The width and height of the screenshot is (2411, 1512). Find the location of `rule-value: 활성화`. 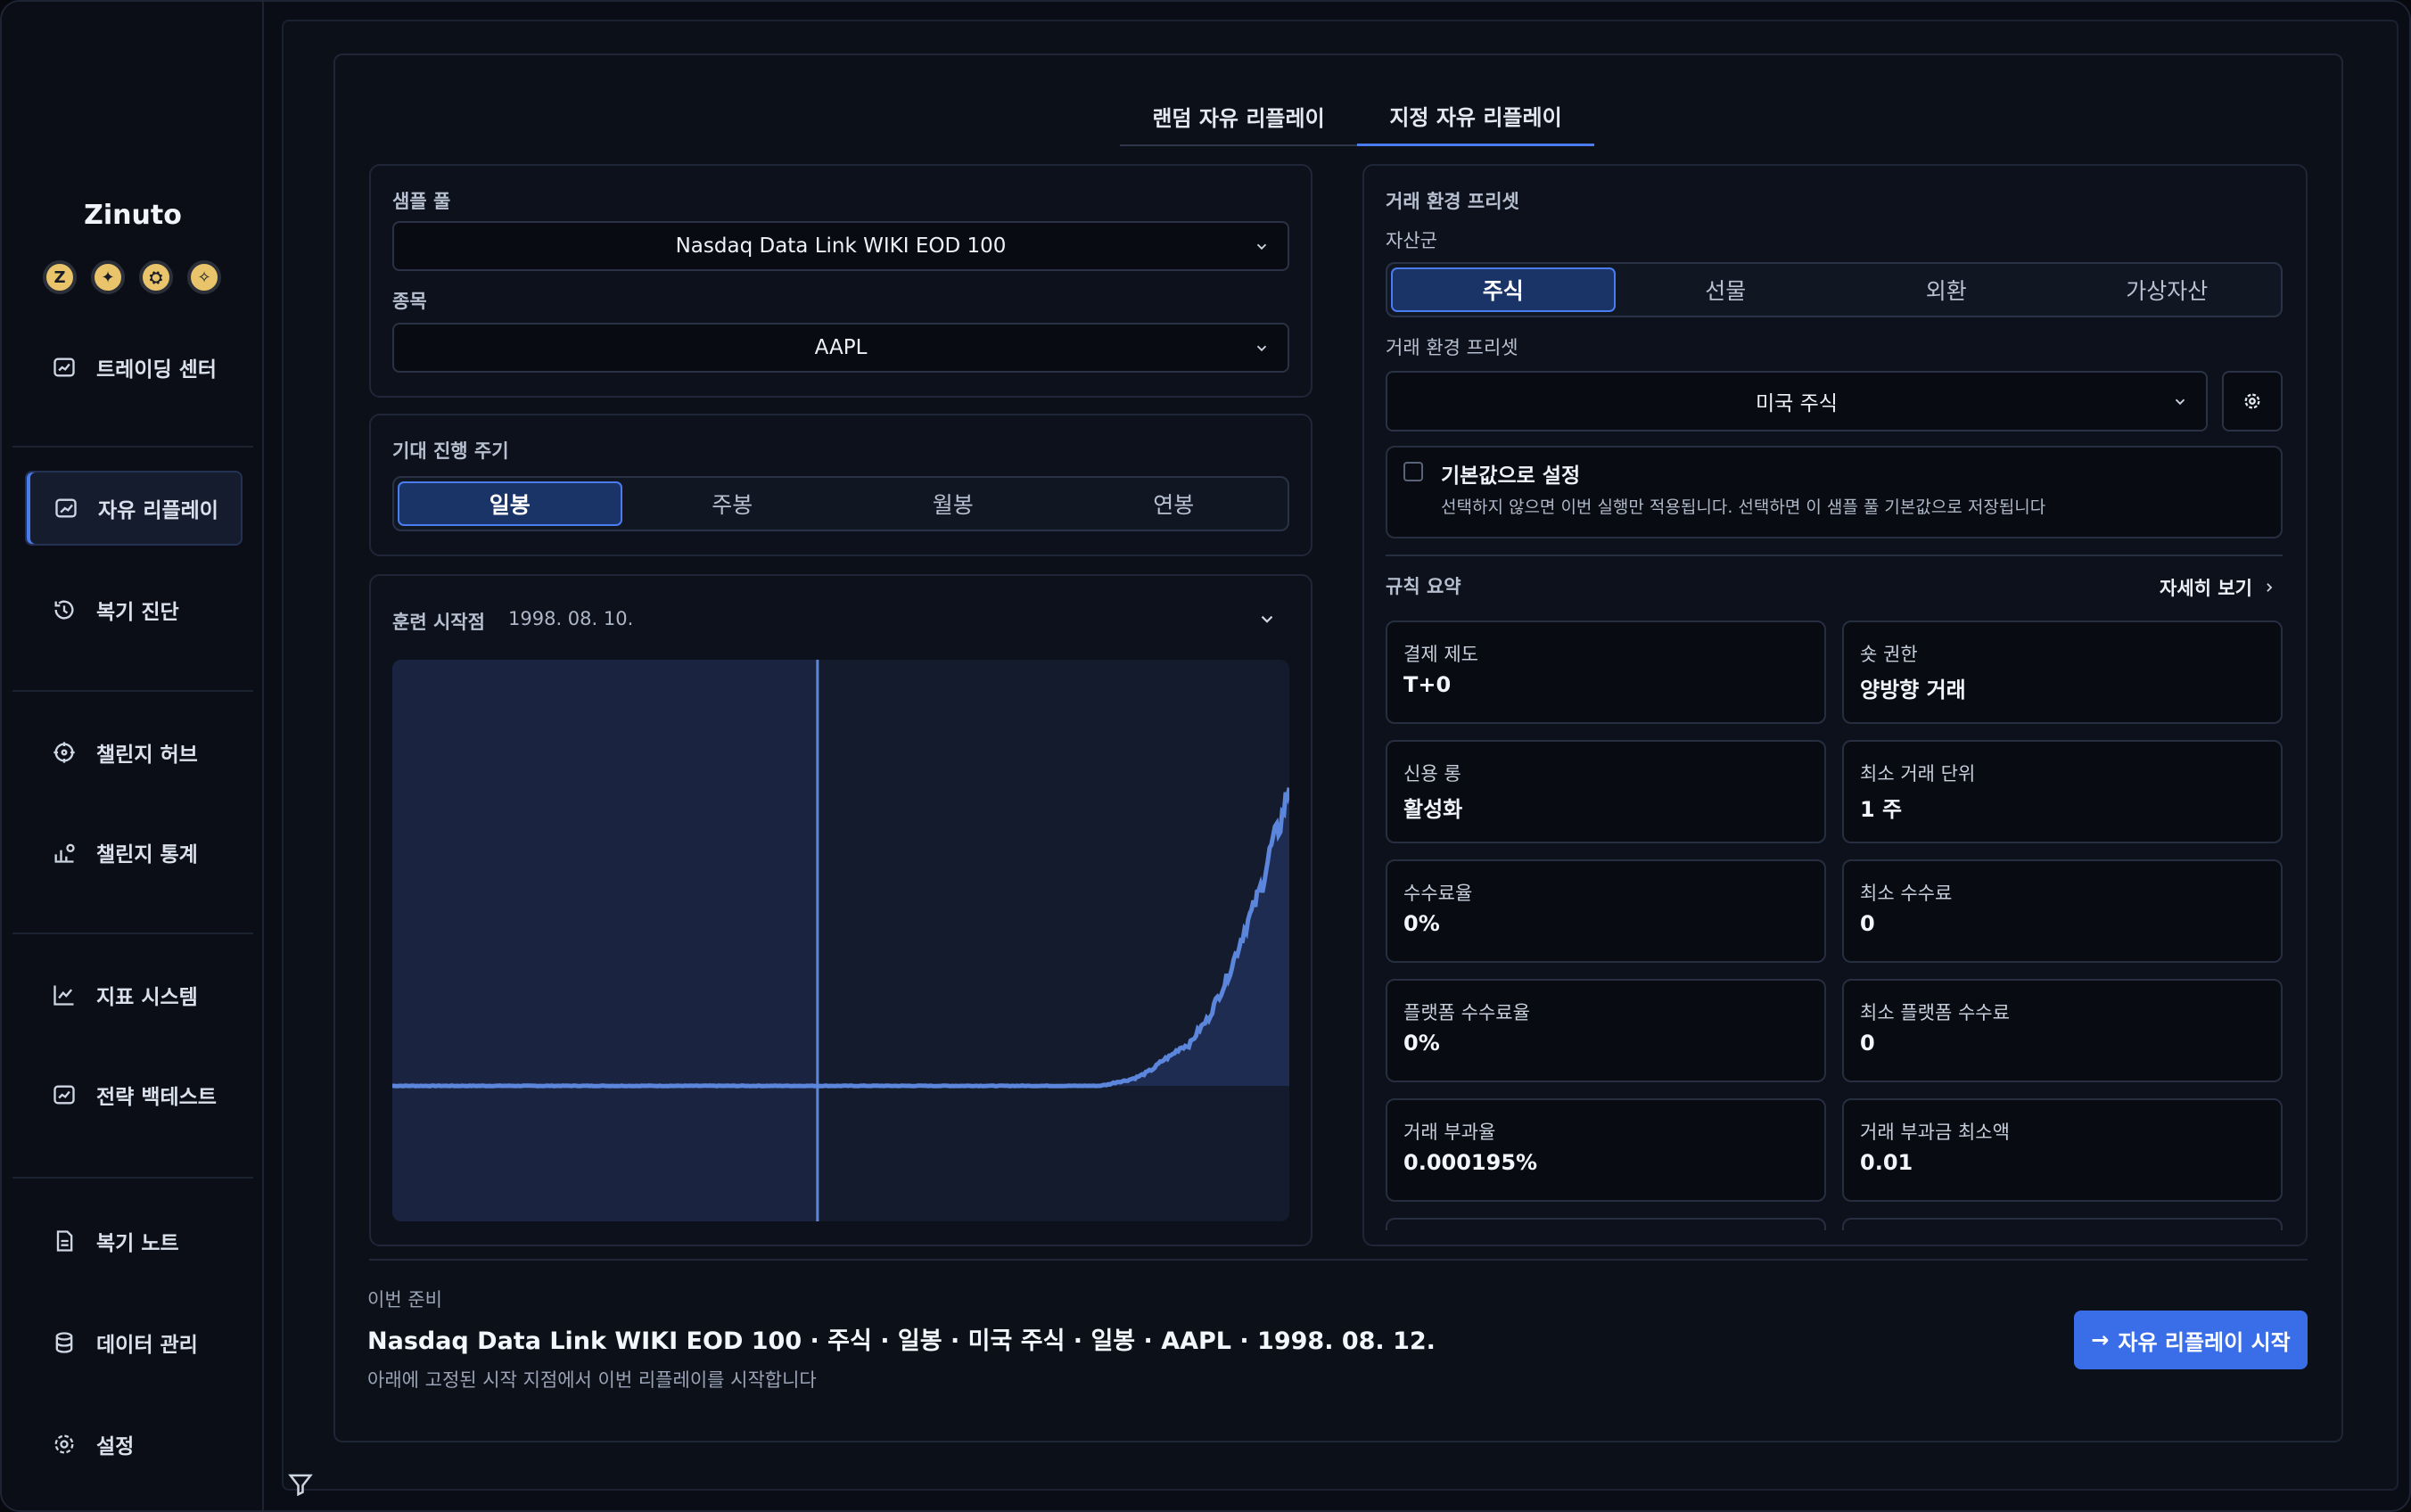

rule-value: 활성화 is located at coordinates (1433, 809).